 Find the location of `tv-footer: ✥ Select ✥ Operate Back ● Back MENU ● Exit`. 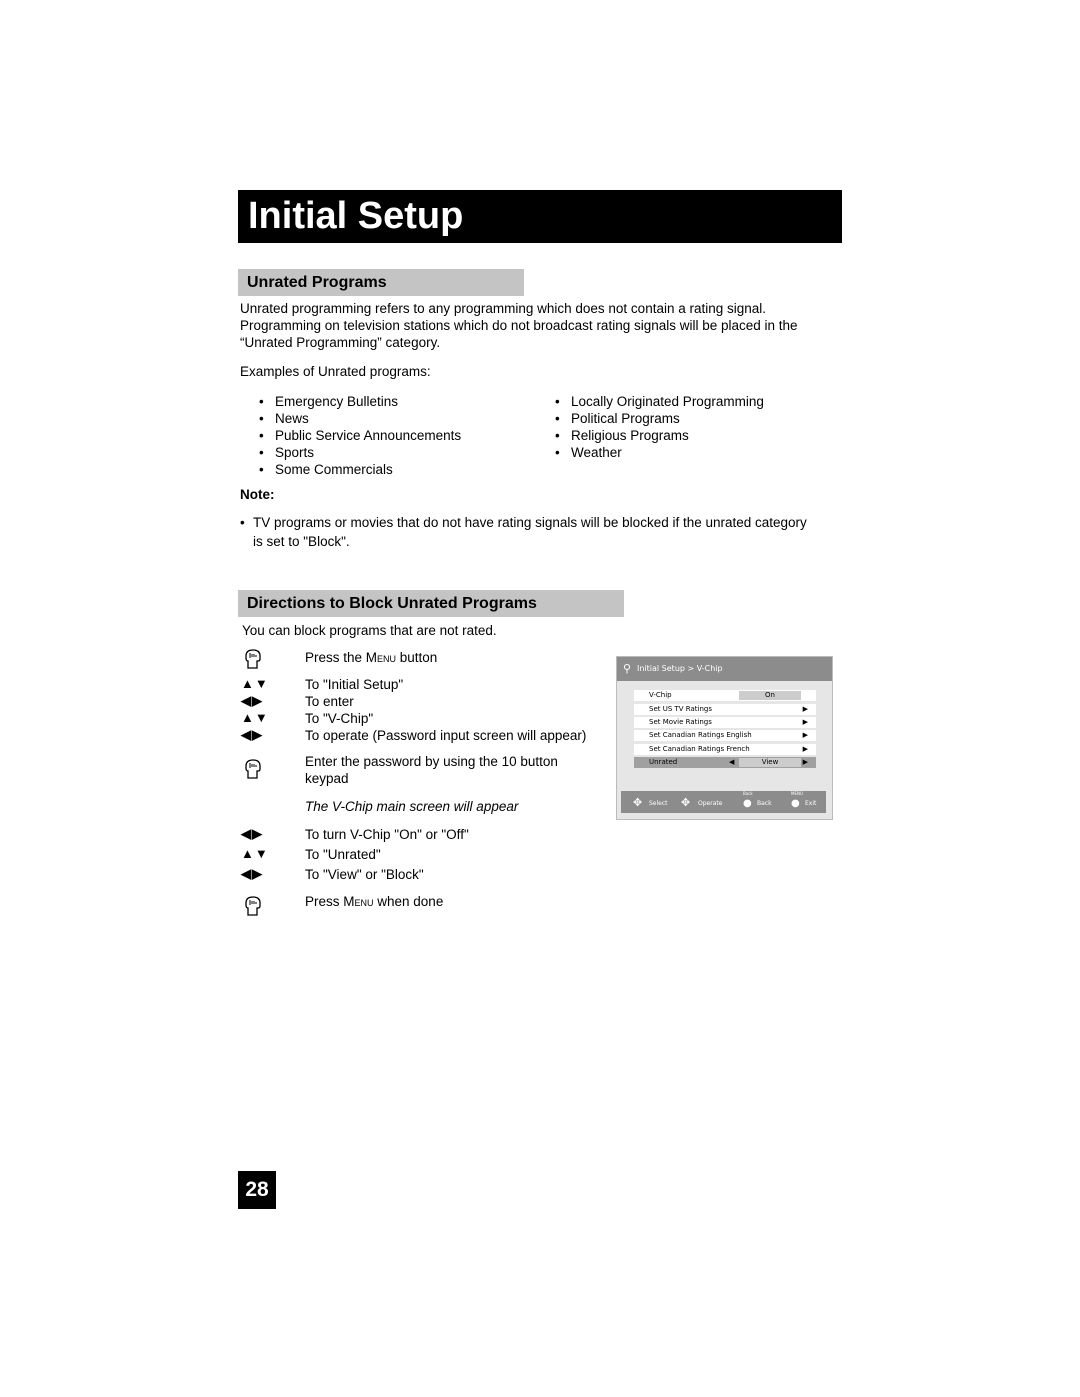

tv-footer: ✥ Select ✥ Operate Back ● Back MENU ● Exit is located at coordinates (723, 802).